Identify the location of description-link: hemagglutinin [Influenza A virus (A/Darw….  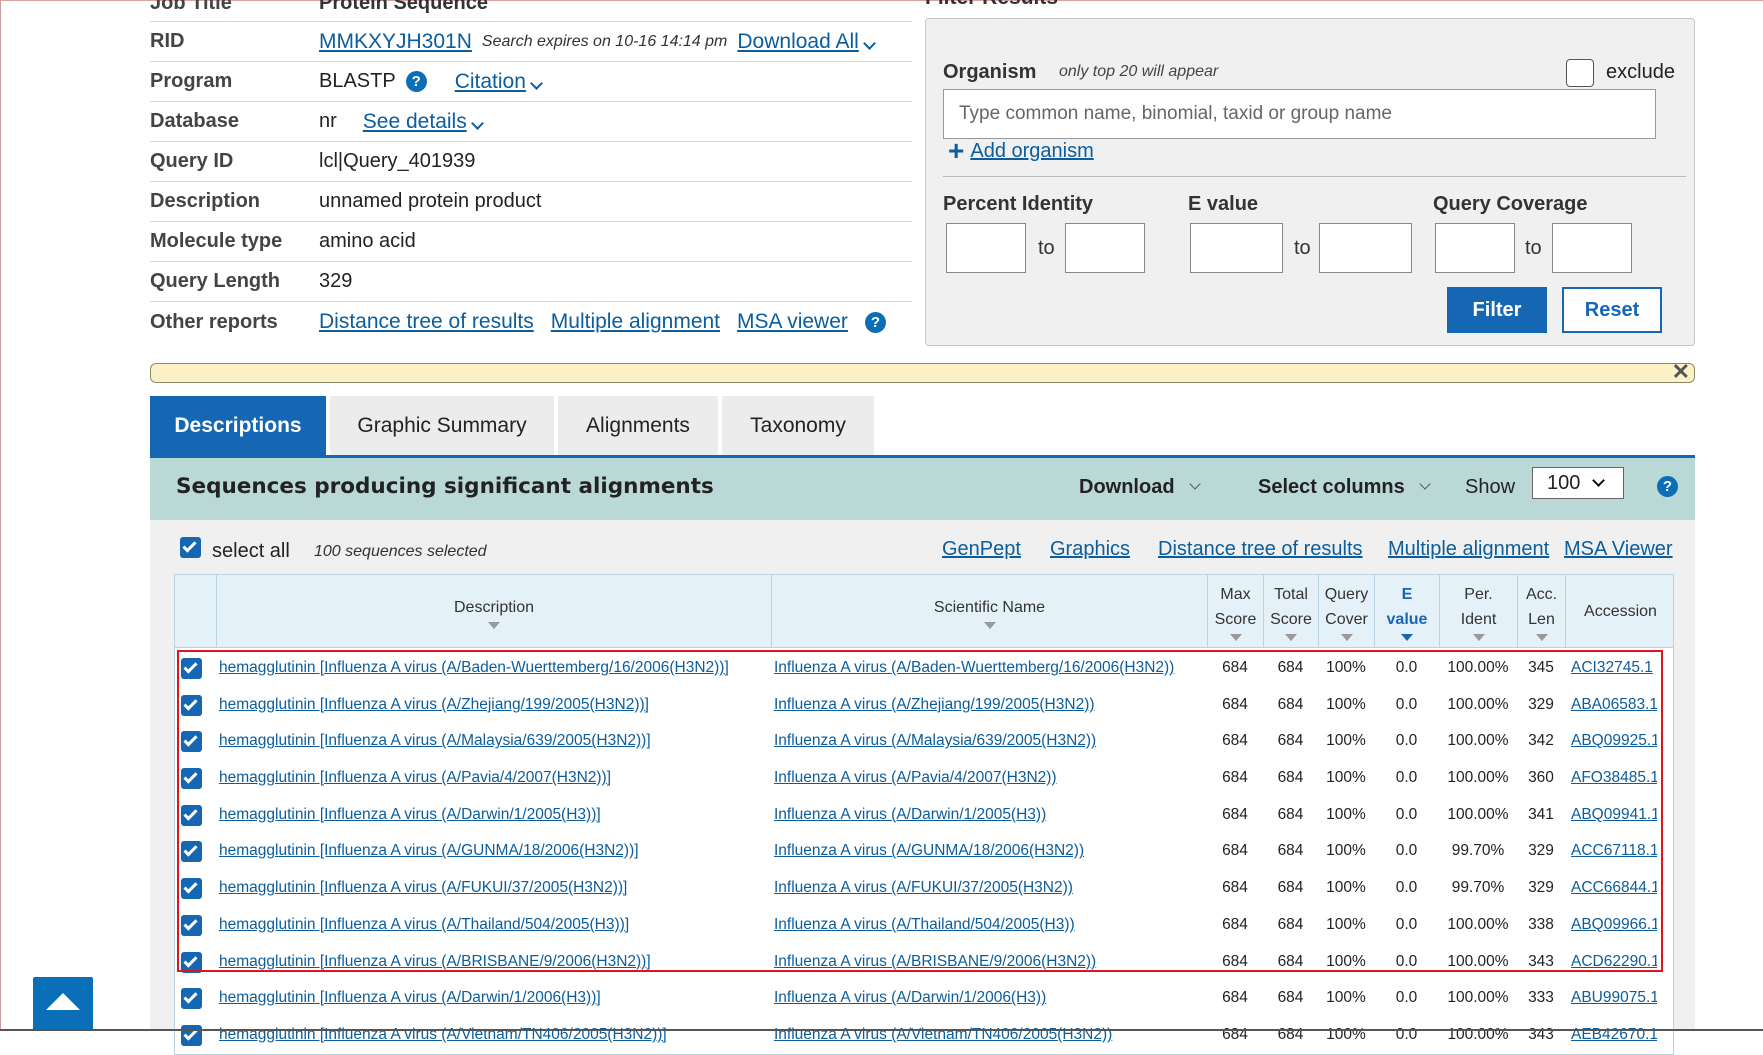
(494, 815).